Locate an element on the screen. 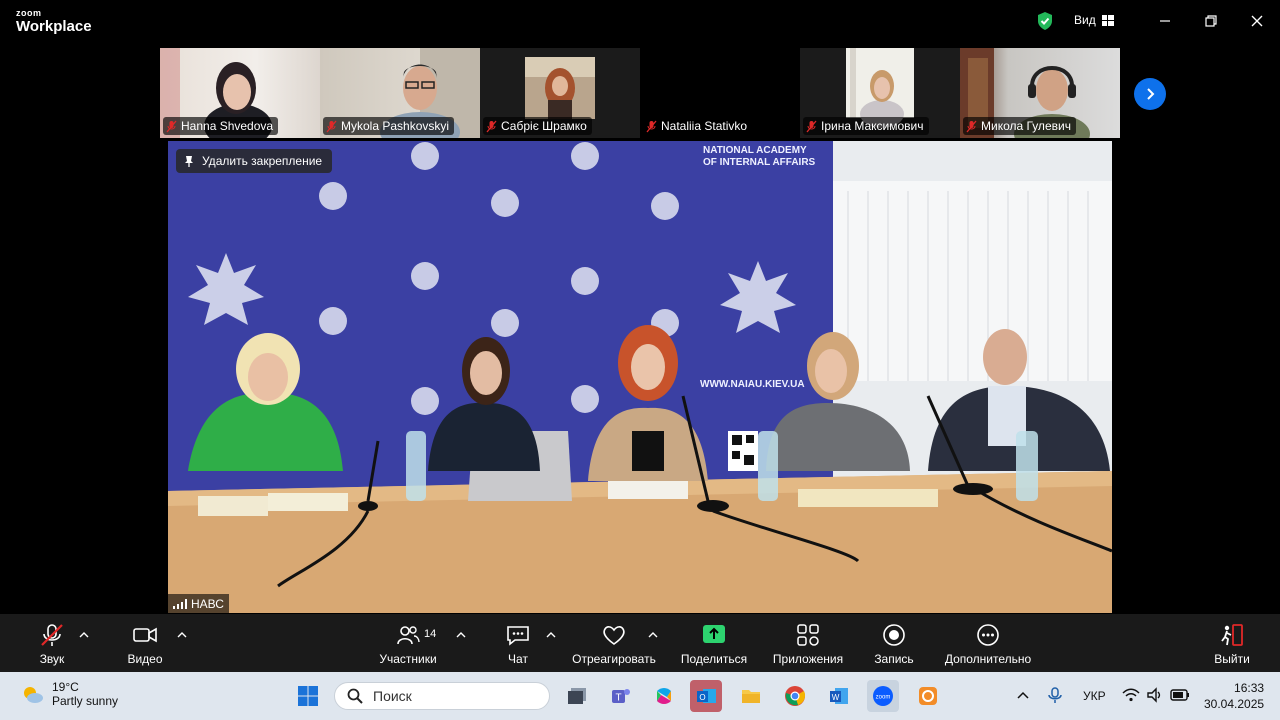 Image resolution: width=1280 pixels, height=720 pixels. video-camera-icon is located at coordinates (145, 635).